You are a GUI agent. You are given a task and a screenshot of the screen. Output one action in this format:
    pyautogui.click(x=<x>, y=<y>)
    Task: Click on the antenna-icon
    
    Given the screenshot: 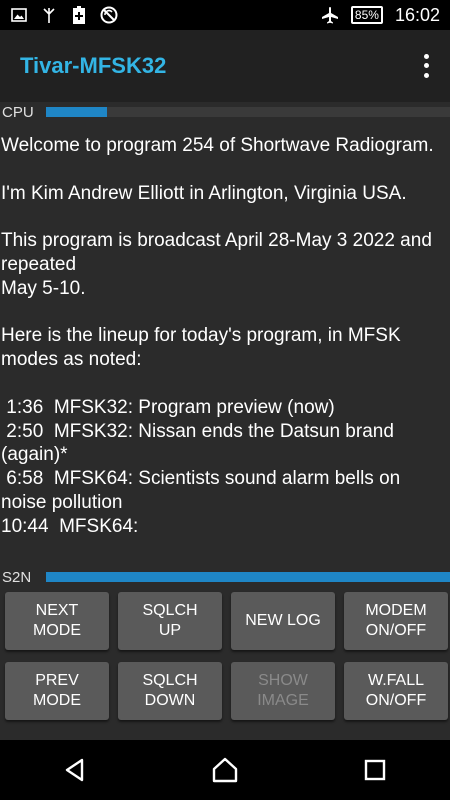 What is the action you would take?
    pyautogui.click(x=49, y=15)
    